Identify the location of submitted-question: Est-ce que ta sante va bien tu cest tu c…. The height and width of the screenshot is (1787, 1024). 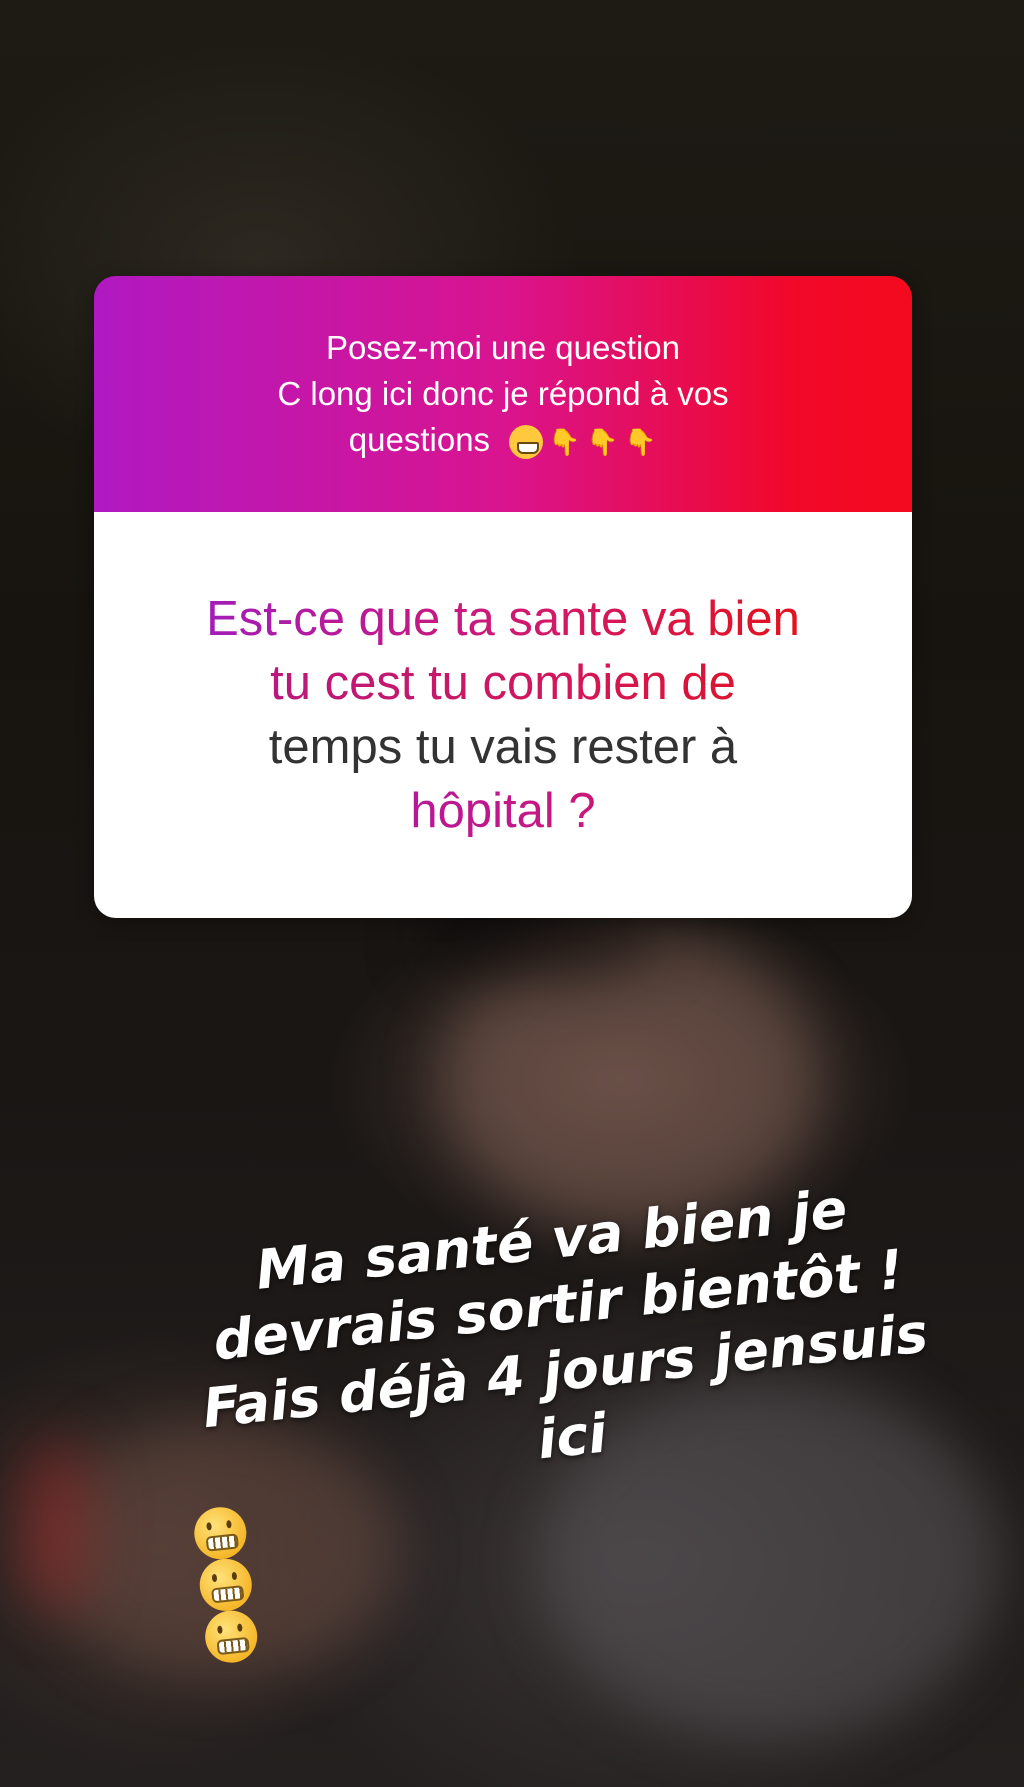
(503, 715).